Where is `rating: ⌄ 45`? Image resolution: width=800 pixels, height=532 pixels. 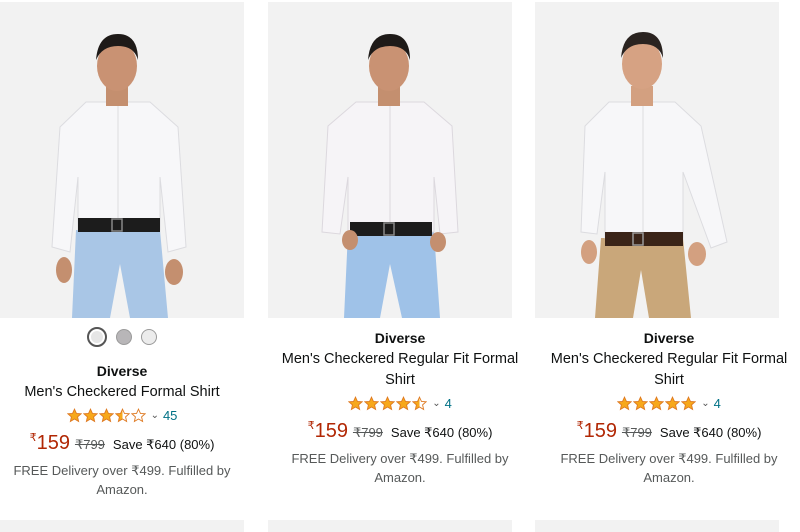
rating: ⌄ 45 is located at coordinates (122, 415).